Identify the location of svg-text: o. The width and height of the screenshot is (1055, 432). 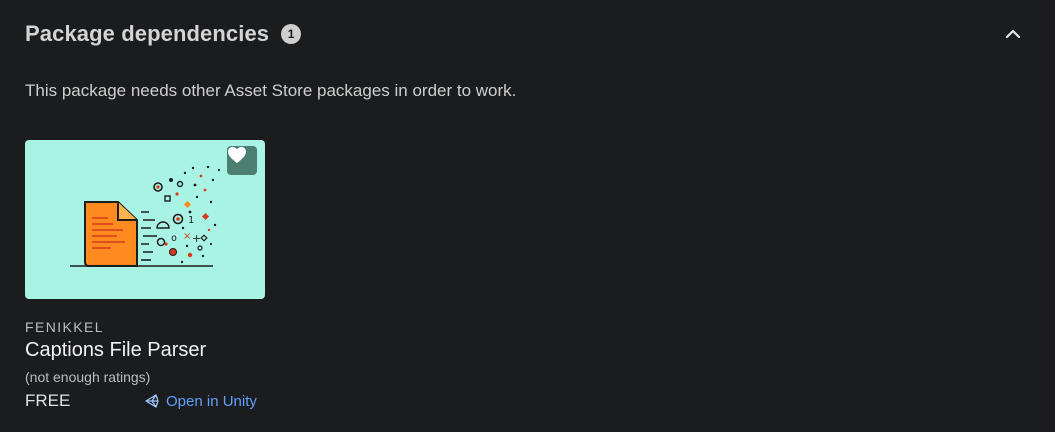
(174, 238).